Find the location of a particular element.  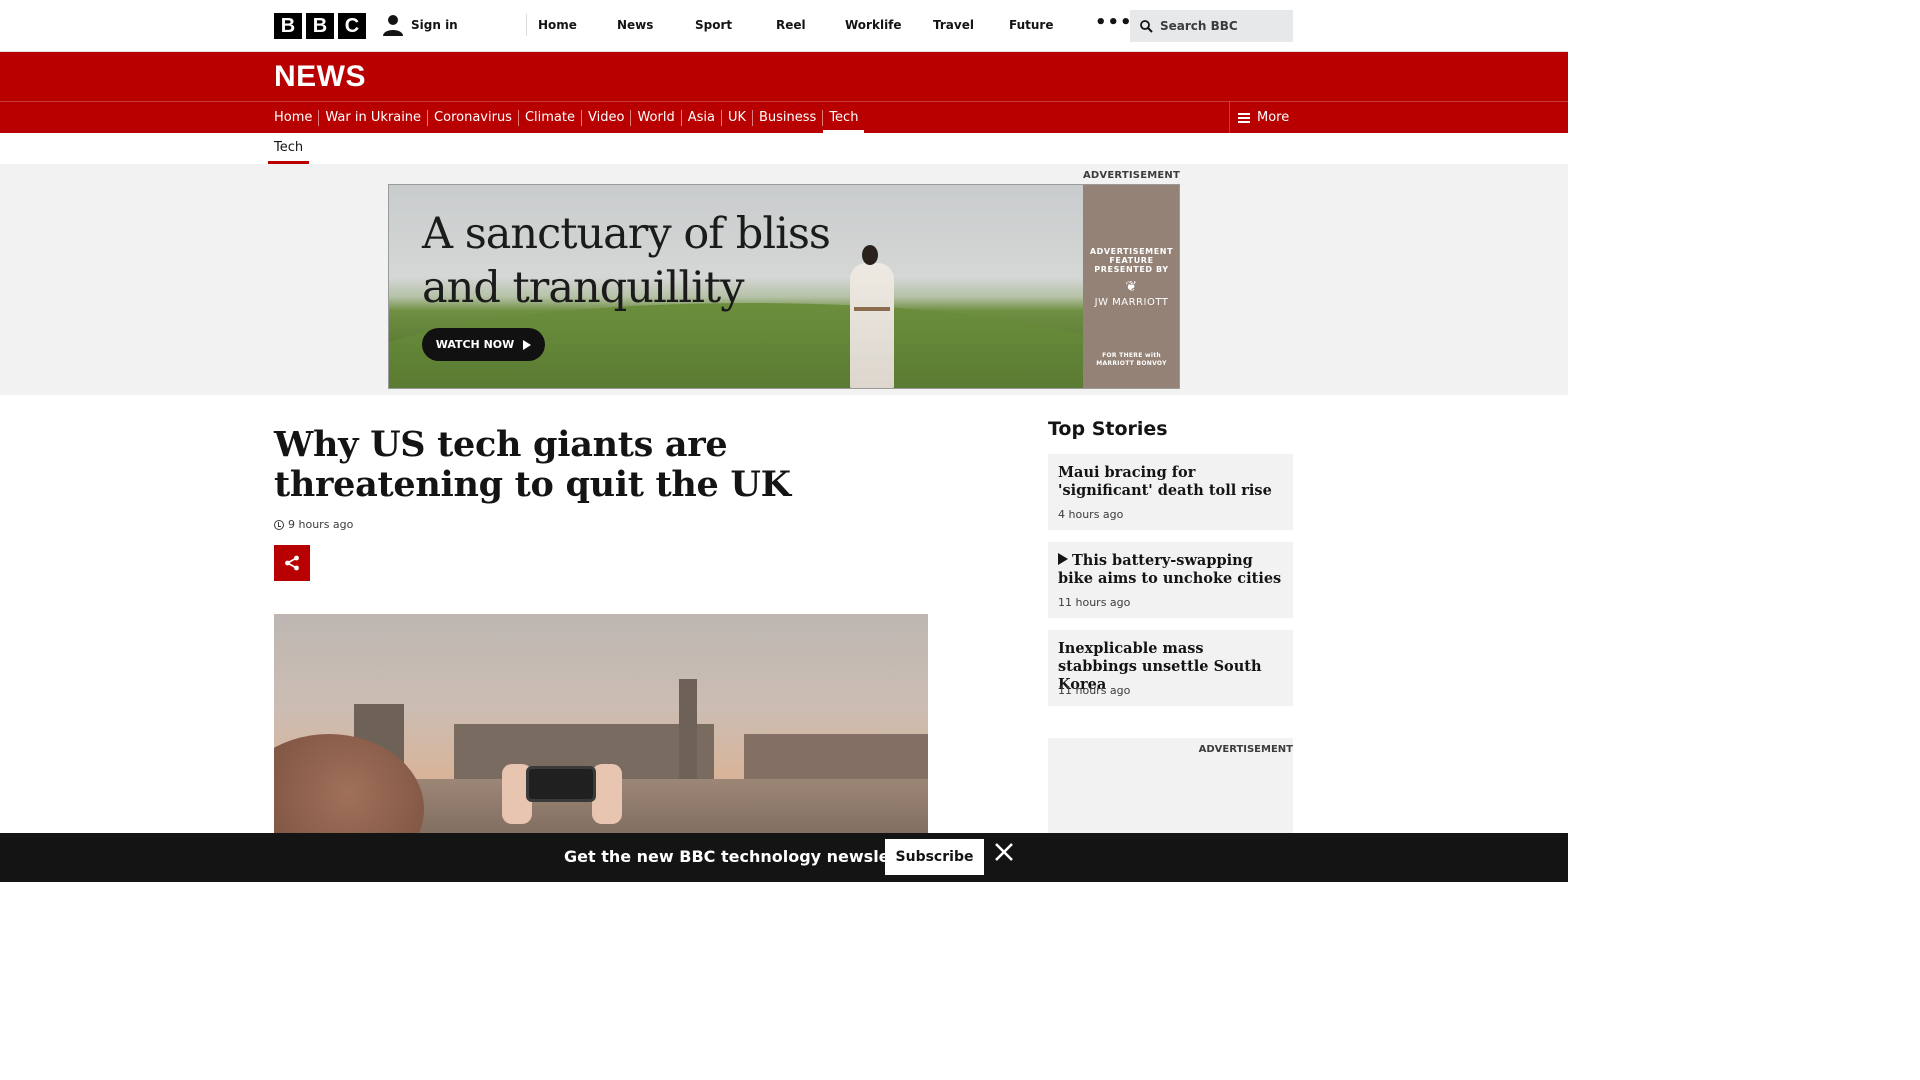

news-masthead: NEWS is located at coordinates (784, 76).